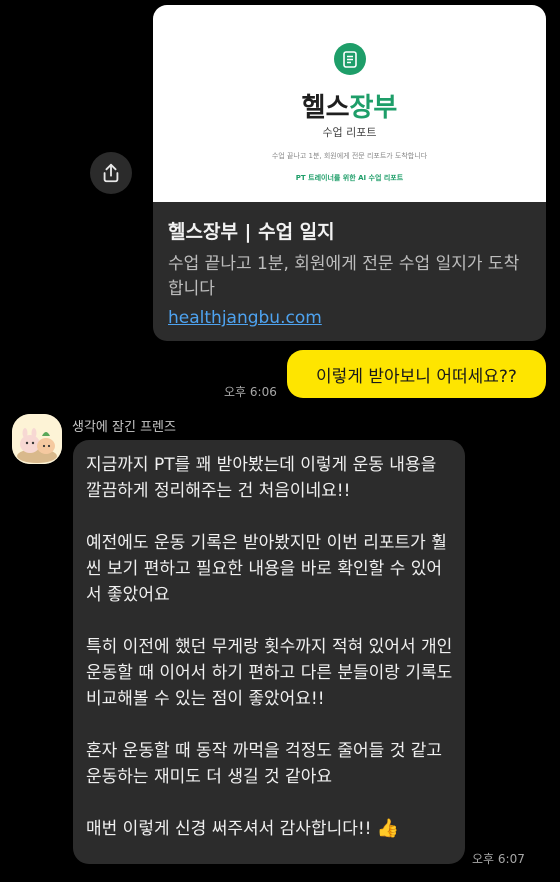 The width and height of the screenshot is (560, 882). What do you see at coordinates (498, 859) in the screenshot?
I see `received-time: 오후 6:07` at bounding box center [498, 859].